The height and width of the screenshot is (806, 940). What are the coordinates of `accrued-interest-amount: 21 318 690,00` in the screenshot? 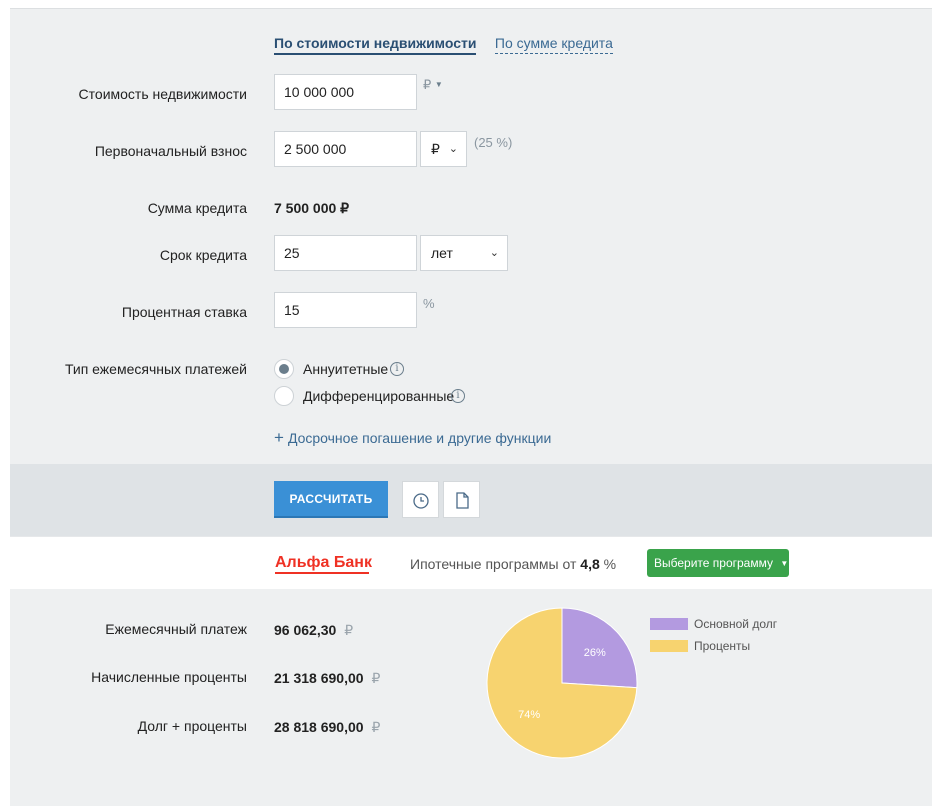 It's located at (319, 678).